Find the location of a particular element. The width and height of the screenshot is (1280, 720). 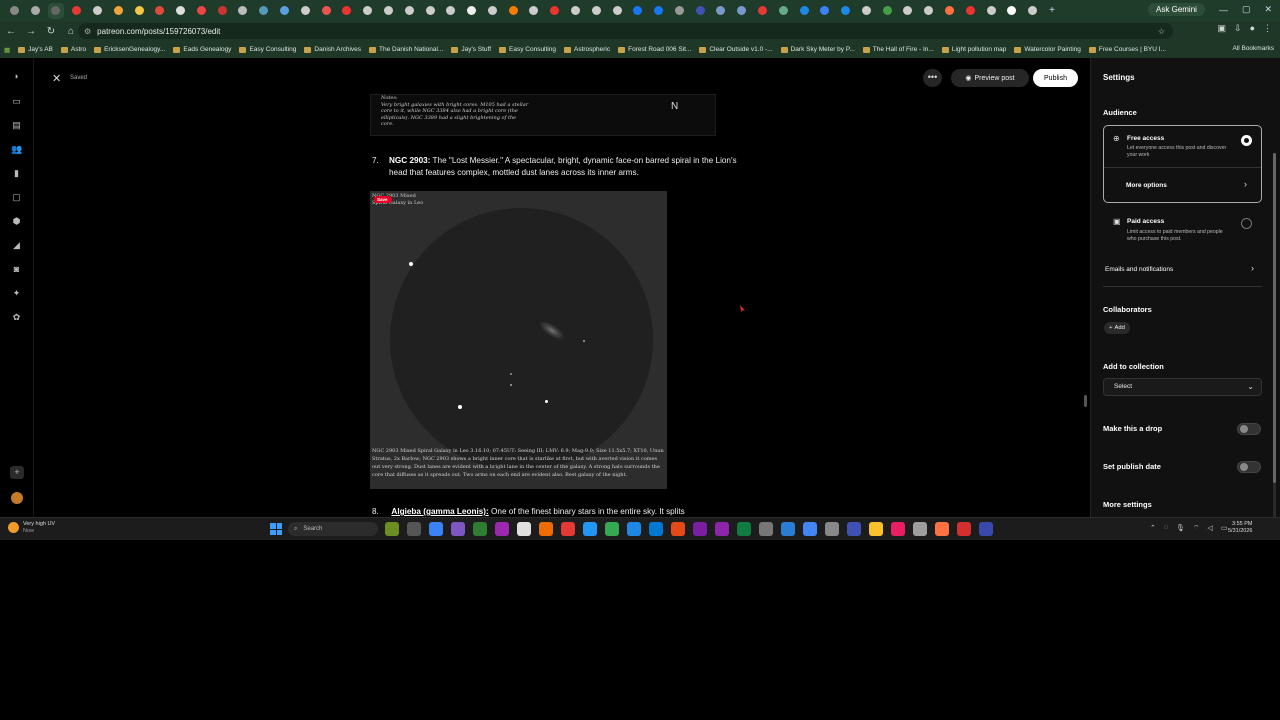

blue-tab-icon is located at coordinates (700, 11).